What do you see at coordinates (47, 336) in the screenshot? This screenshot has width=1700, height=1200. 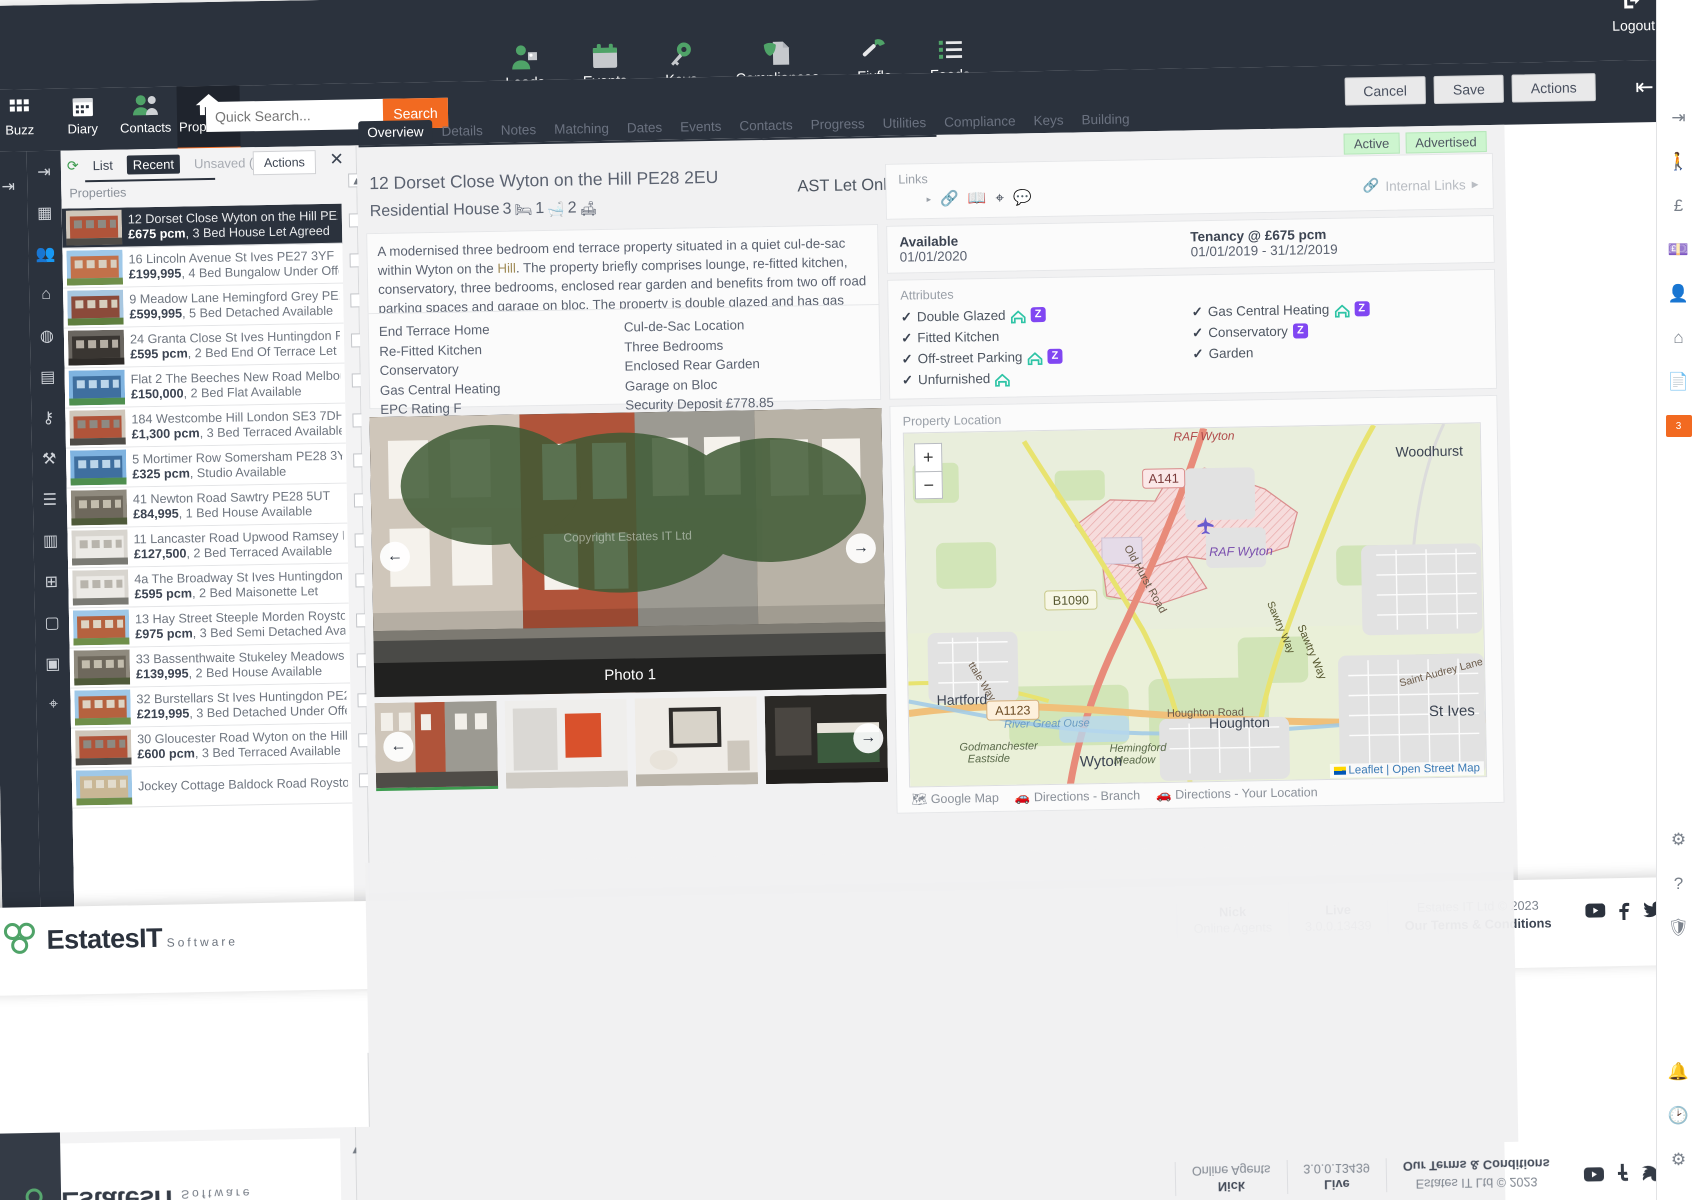 I see `person-add-icon: ◍` at bounding box center [47, 336].